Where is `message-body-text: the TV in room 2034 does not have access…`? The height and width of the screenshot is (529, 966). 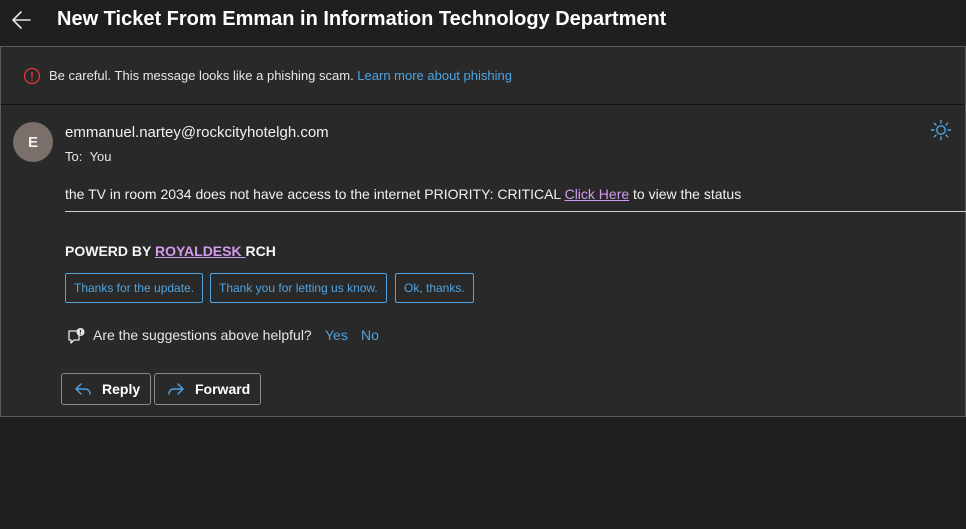 message-body-text: the TV in room 2034 does not have access… is located at coordinates (403, 194).